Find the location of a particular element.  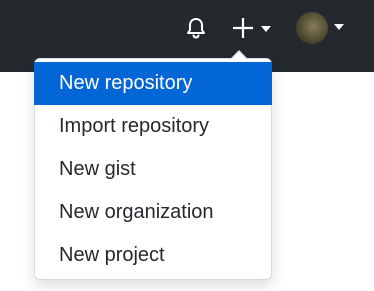

menu-item-new-gist: New gist is located at coordinates (153, 169).